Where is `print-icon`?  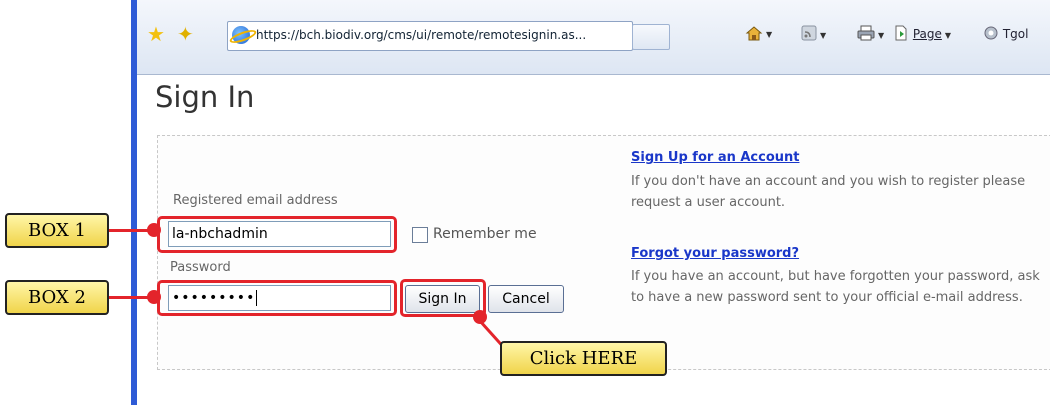 print-icon is located at coordinates (866, 34).